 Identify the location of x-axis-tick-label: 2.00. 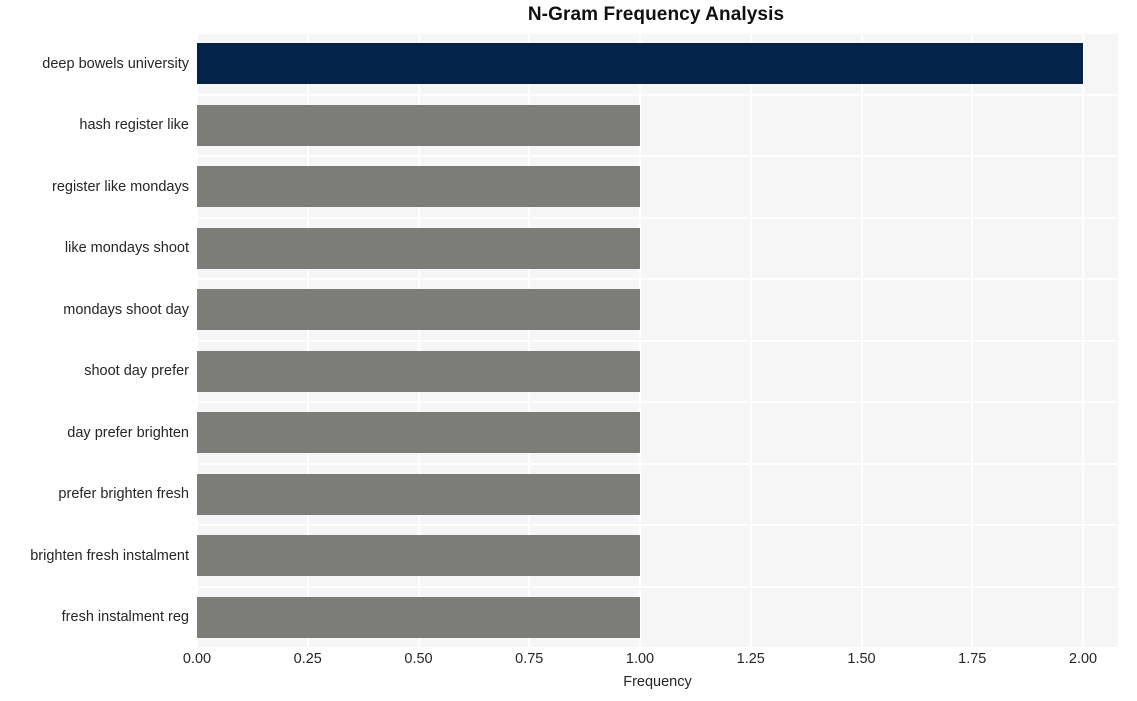
(1083, 659).